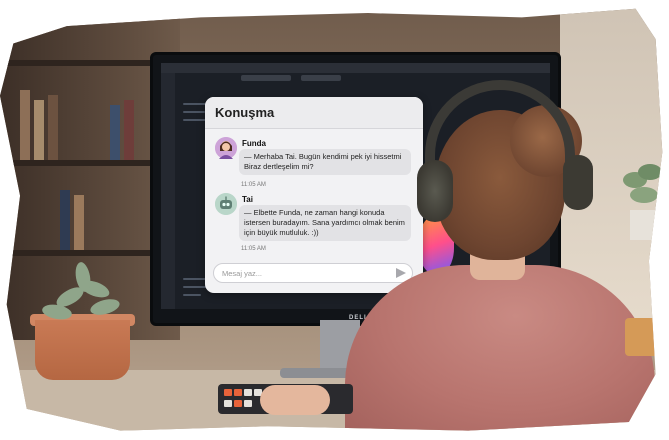 The width and height of the screenshot is (669, 440). I want to click on ide-activity-bar, so click(168, 191).